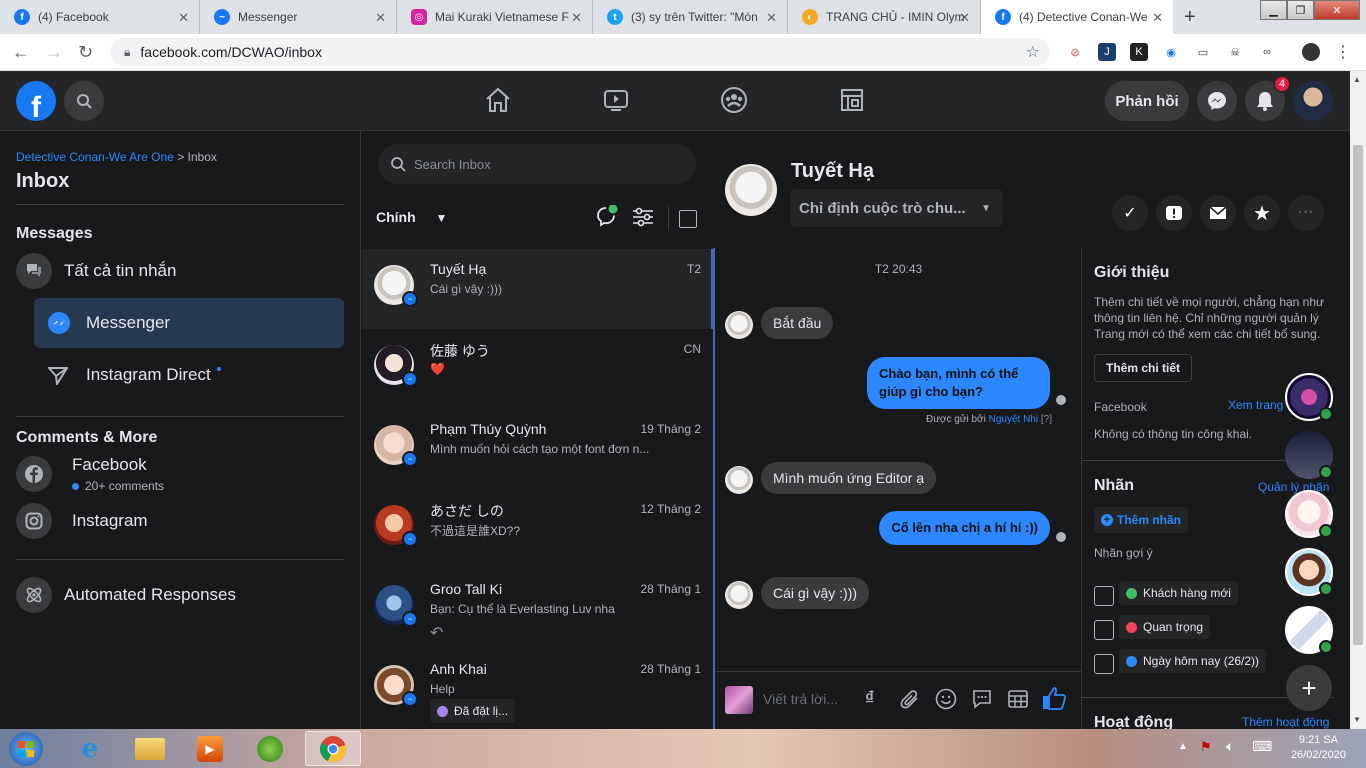 This screenshot has height=768, width=1366. What do you see at coordinates (1268, 98) in the screenshot?
I see `notifications-button: 4` at bounding box center [1268, 98].